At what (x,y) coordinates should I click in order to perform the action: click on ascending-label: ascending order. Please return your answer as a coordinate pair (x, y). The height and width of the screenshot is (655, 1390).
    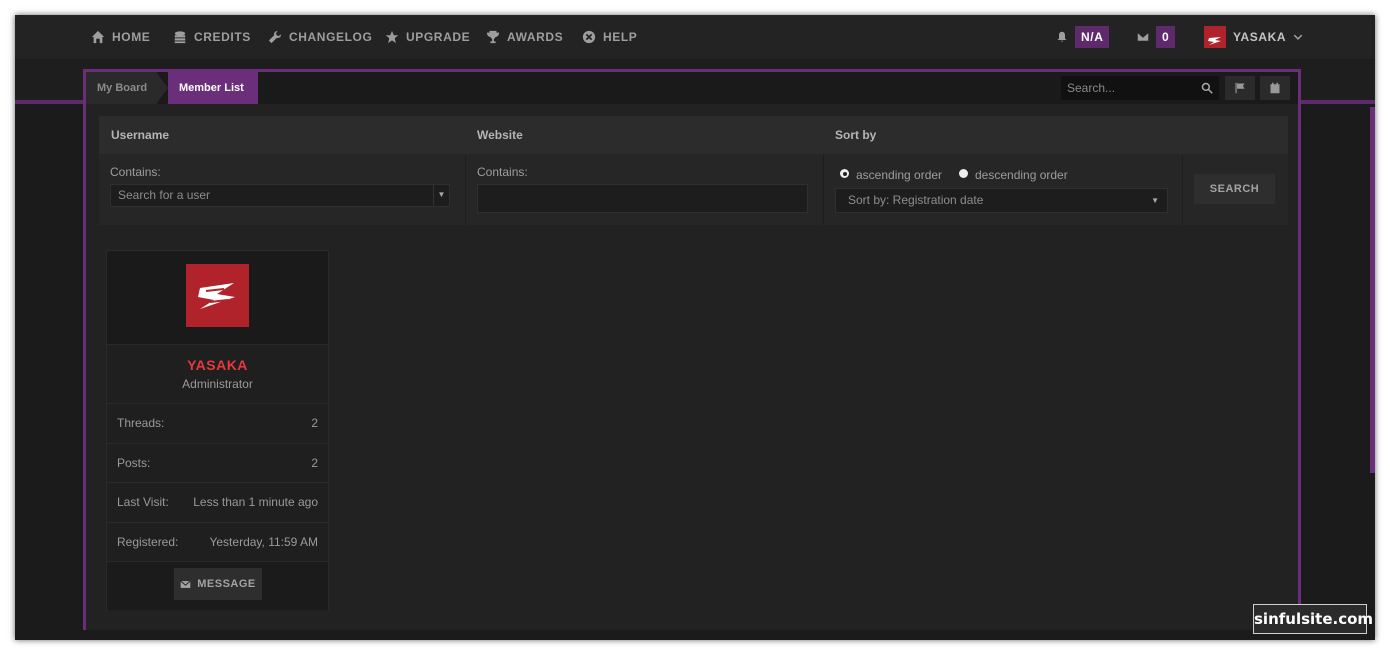
    Looking at the image, I should click on (899, 175).